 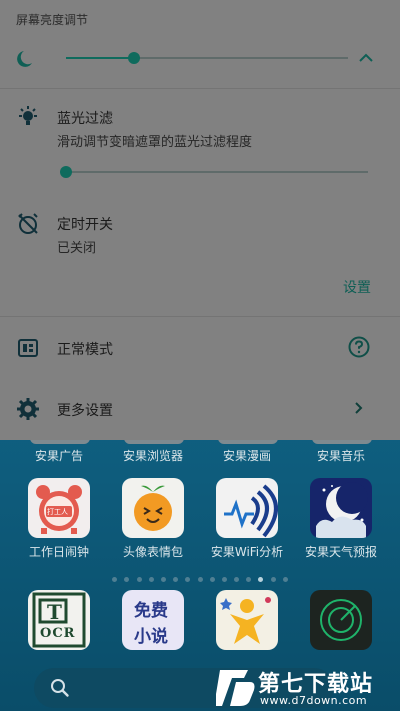 What do you see at coordinates (359, 347) in the screenshot?
I see `help-icon` at bounding box center [359, 347].